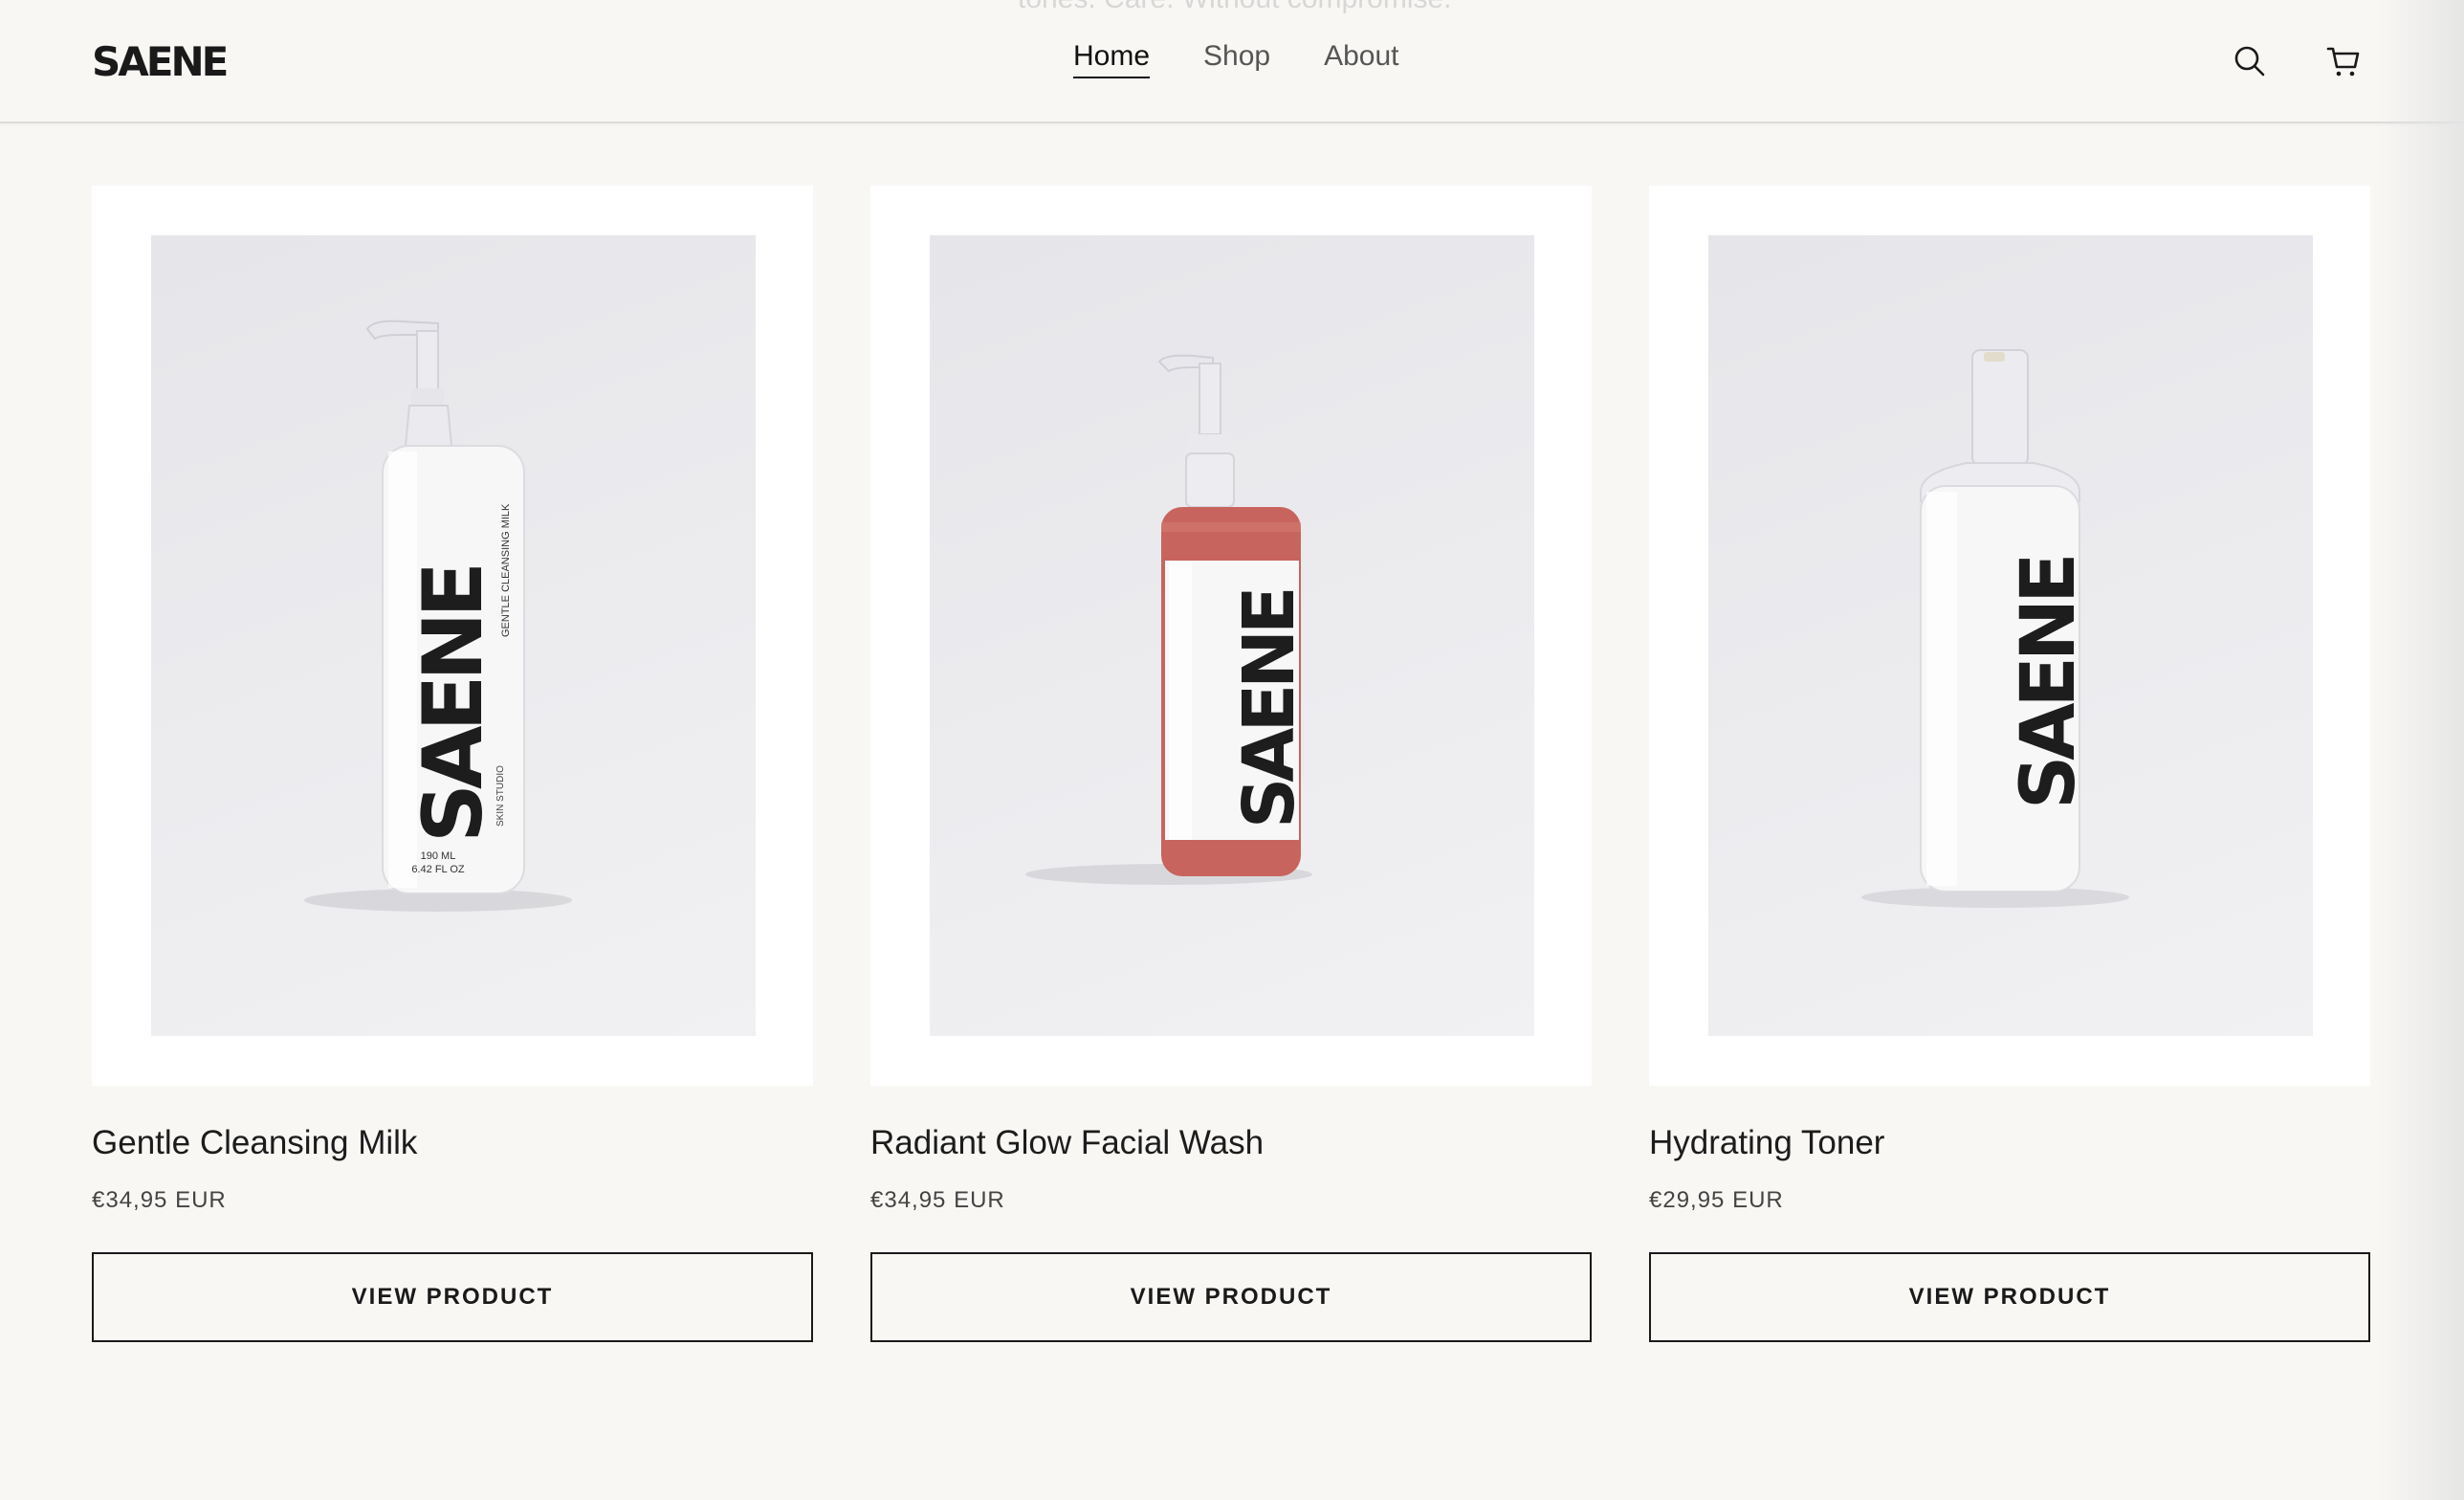 The height and width of the screenshot is (1500, 2464). I want to click on search-icon, so click(2250, 61).